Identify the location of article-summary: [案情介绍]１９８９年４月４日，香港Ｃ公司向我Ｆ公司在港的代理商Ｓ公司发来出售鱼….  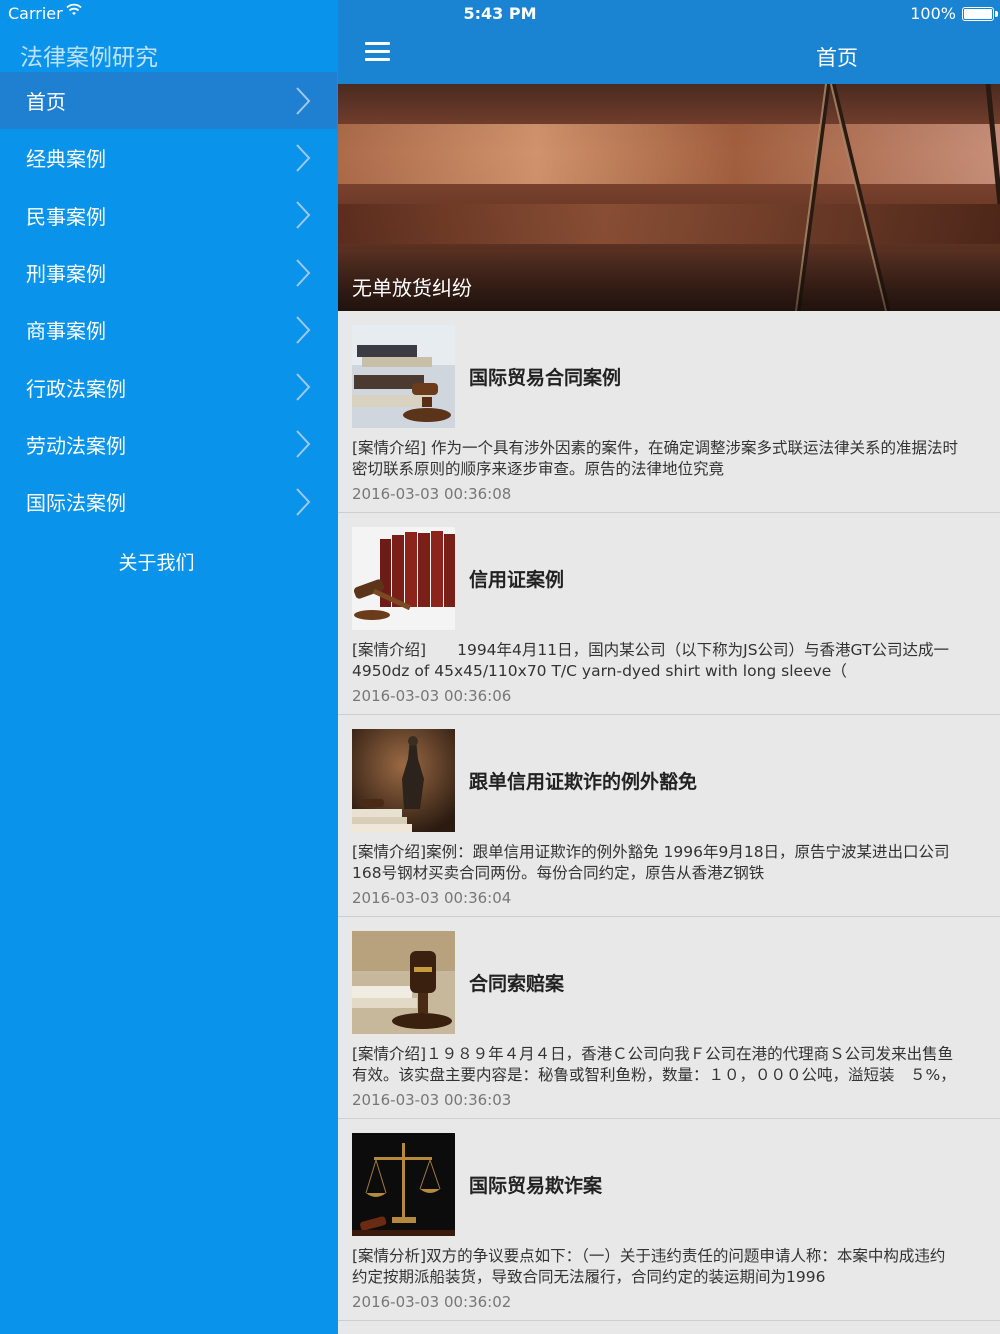
(654, 1064).